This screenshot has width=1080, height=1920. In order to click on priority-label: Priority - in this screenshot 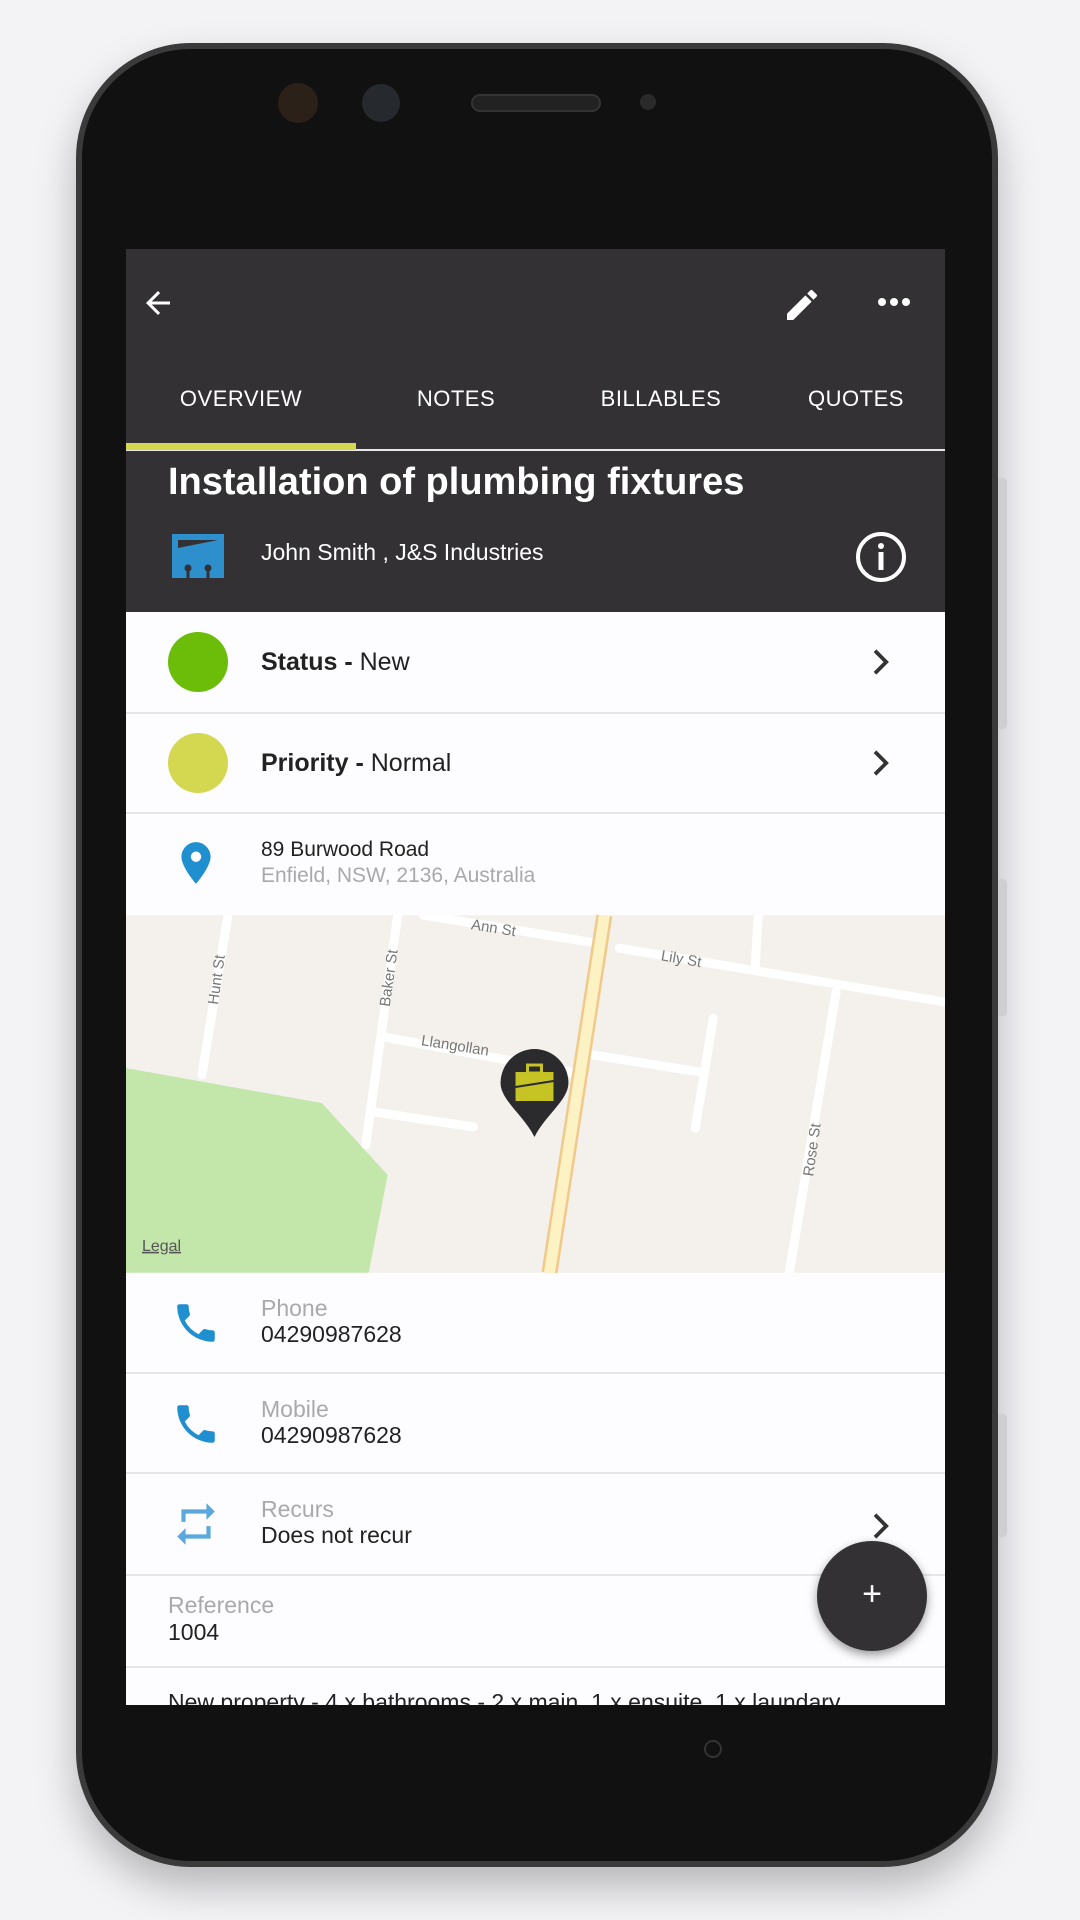, I will do `click(316, 763)`.